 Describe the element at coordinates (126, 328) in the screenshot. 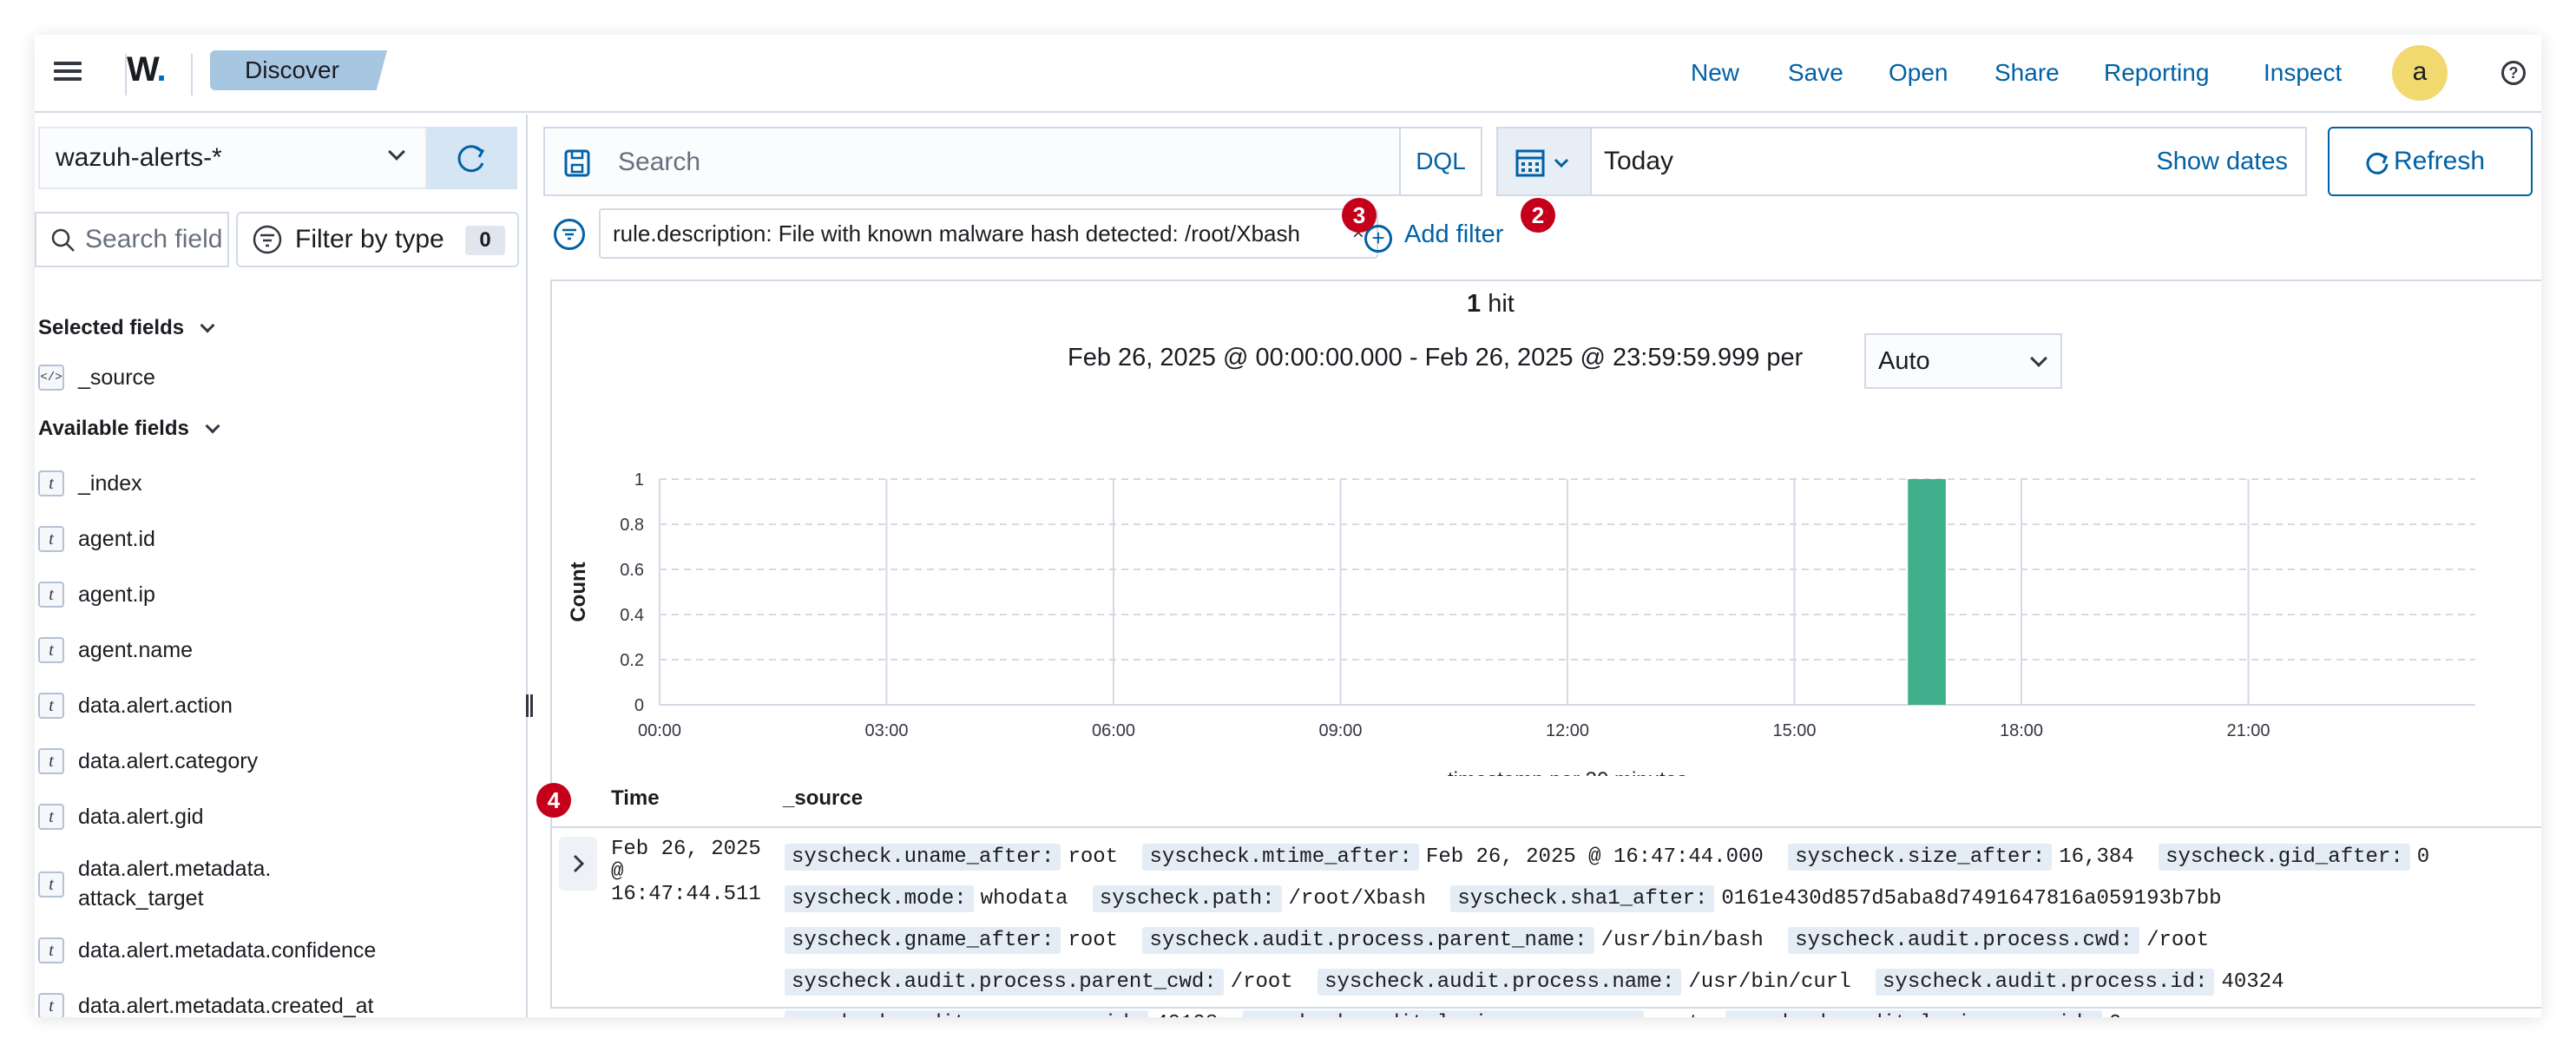

I see `selected-fields-title: Selected fields` at that location.